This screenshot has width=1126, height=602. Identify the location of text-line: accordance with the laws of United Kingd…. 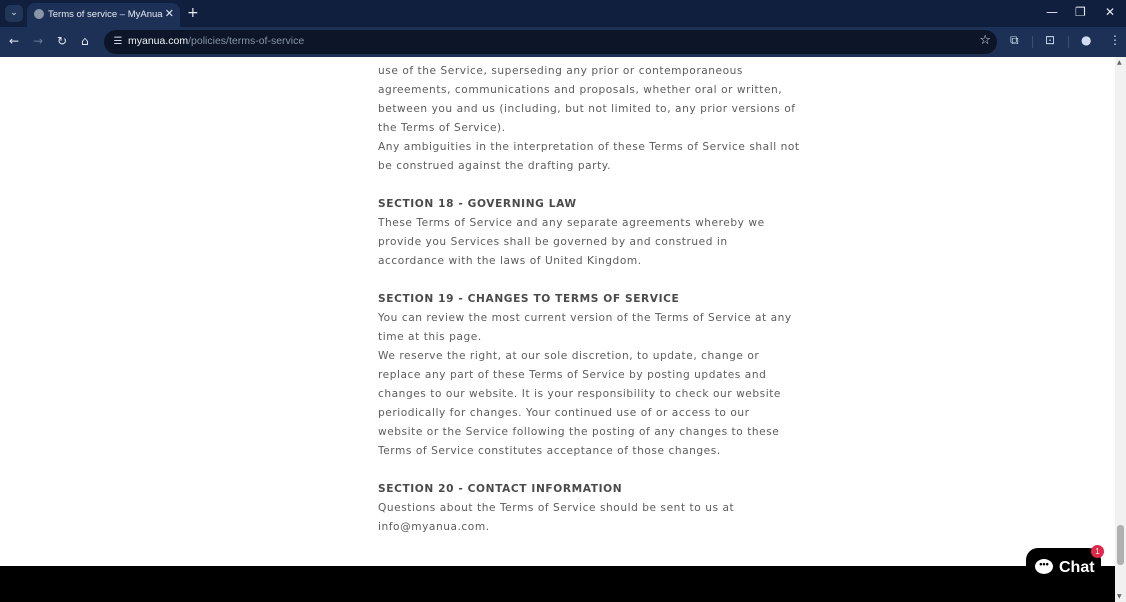
(510, 261).